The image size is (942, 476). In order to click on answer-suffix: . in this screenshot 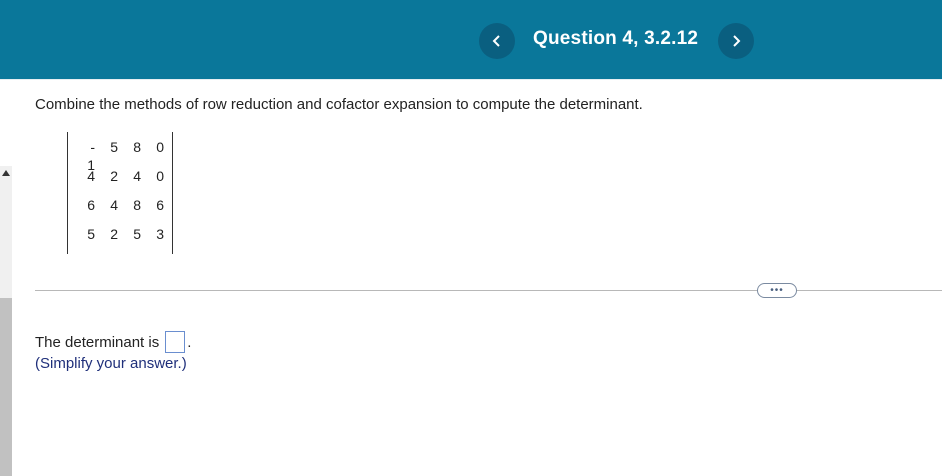, I will do `click(189, 342)`.